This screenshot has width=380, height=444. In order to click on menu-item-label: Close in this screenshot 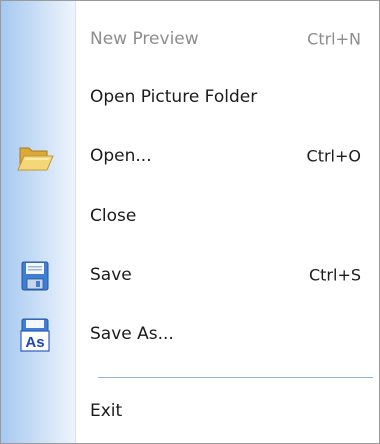, I will do `click(113, 216)`.